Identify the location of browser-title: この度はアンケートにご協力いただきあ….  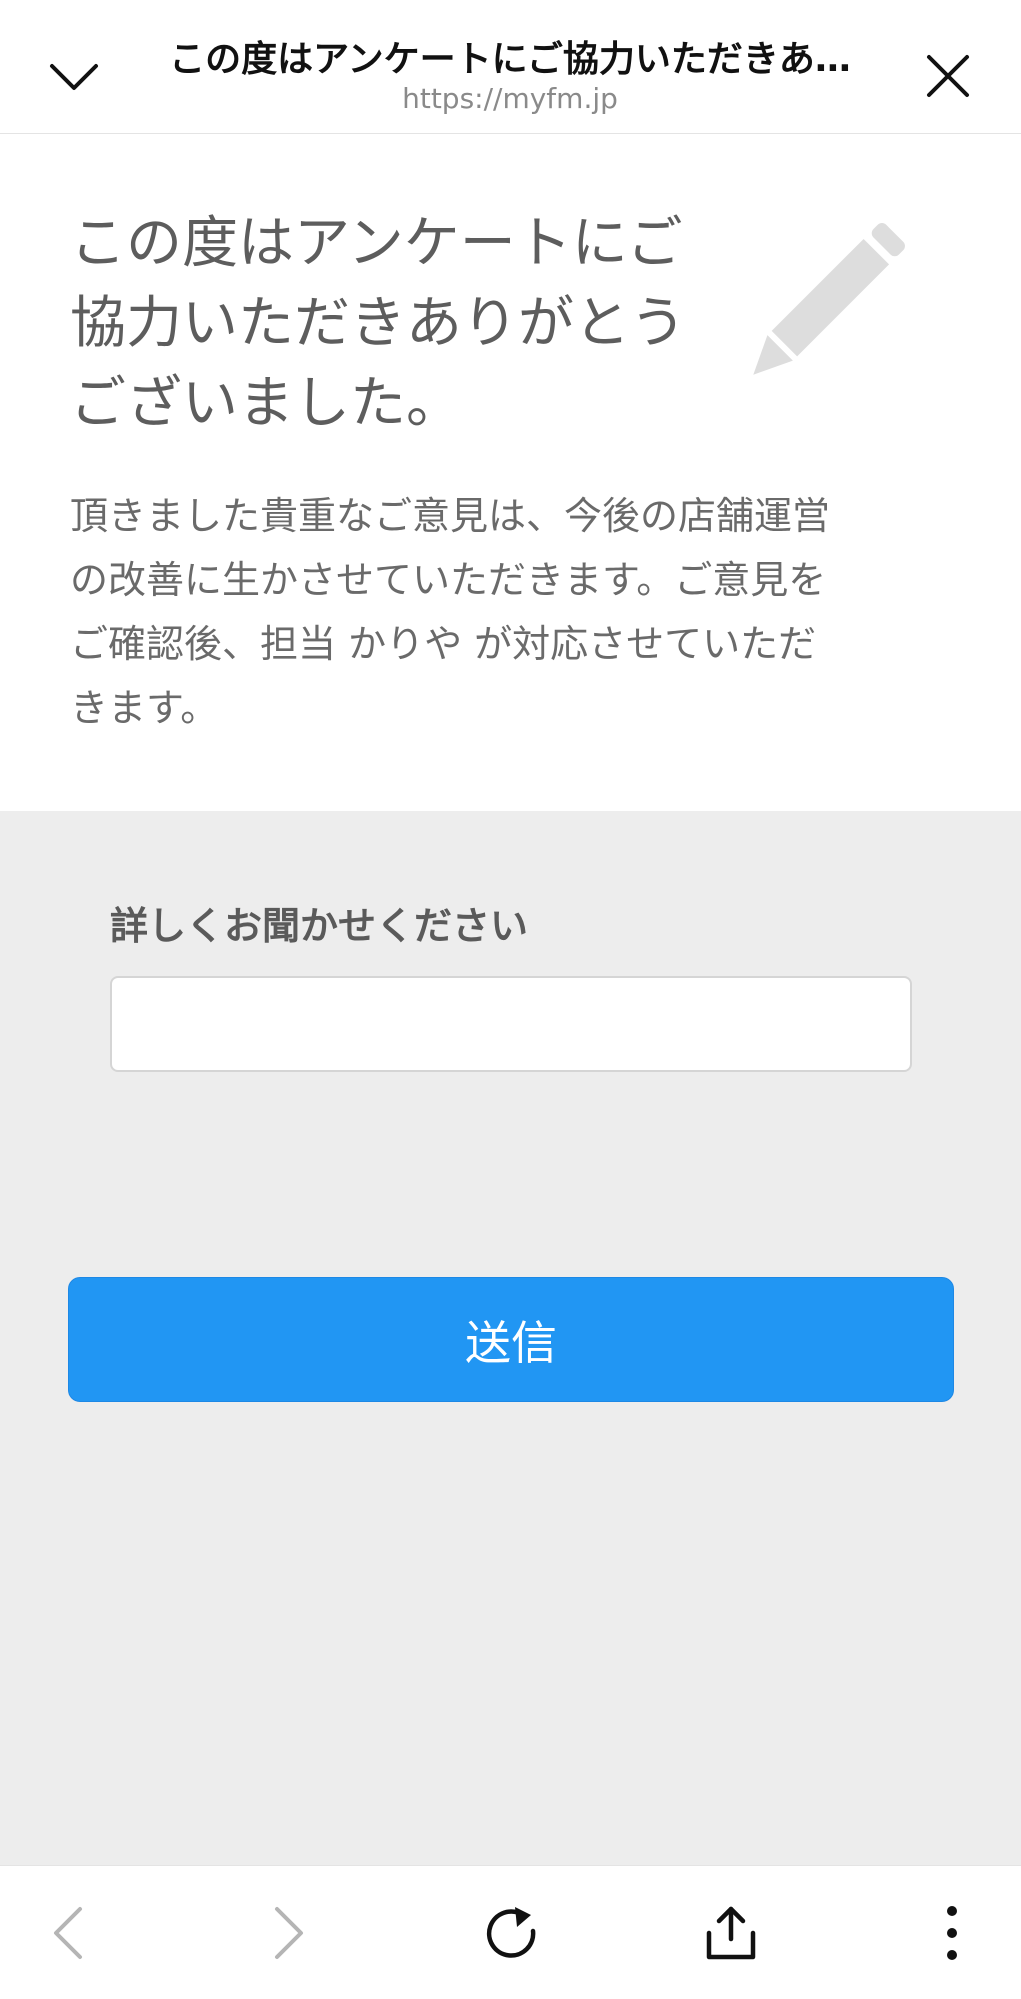
(510, 59).